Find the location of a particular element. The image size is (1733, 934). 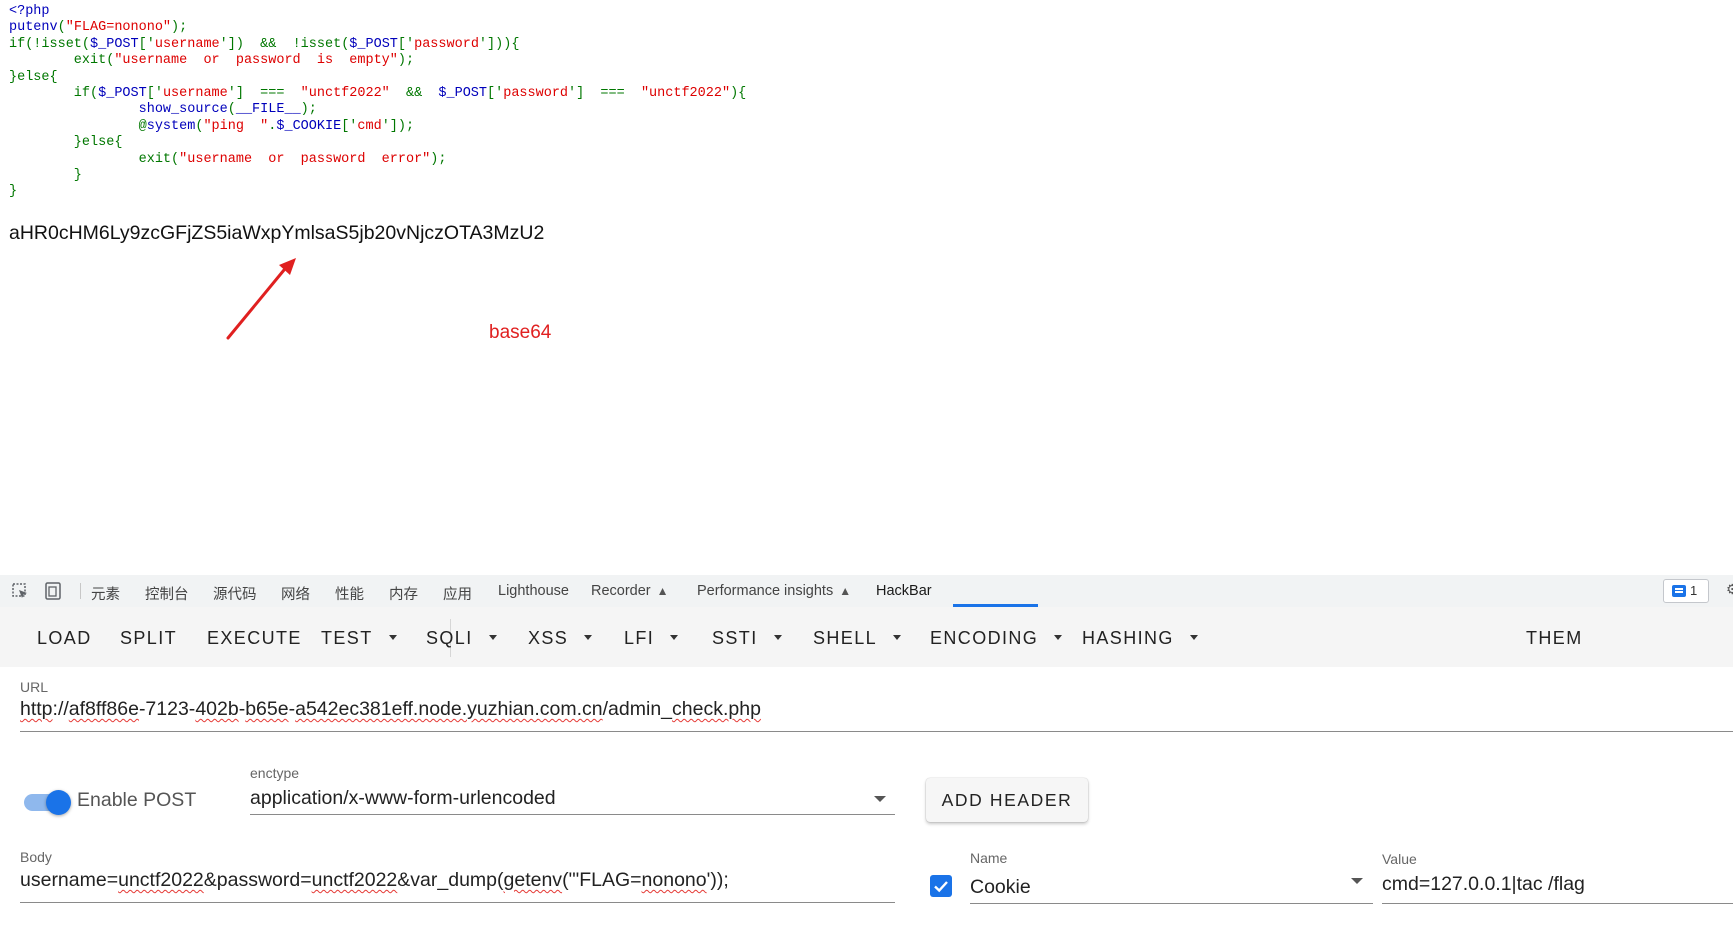

checkmark-icon is located at coordinates (941, 887).